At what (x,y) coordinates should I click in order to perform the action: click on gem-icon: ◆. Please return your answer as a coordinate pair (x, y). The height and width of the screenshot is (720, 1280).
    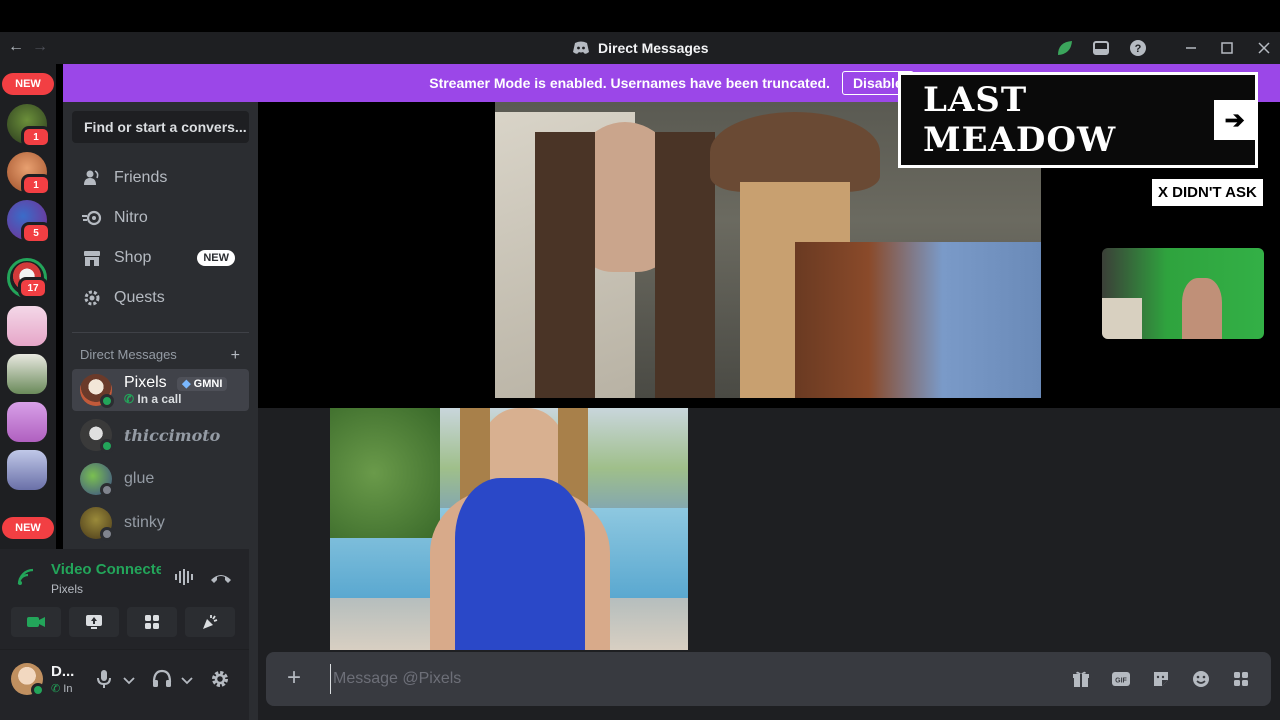
    Looking at the image, I should click on (186, 384).